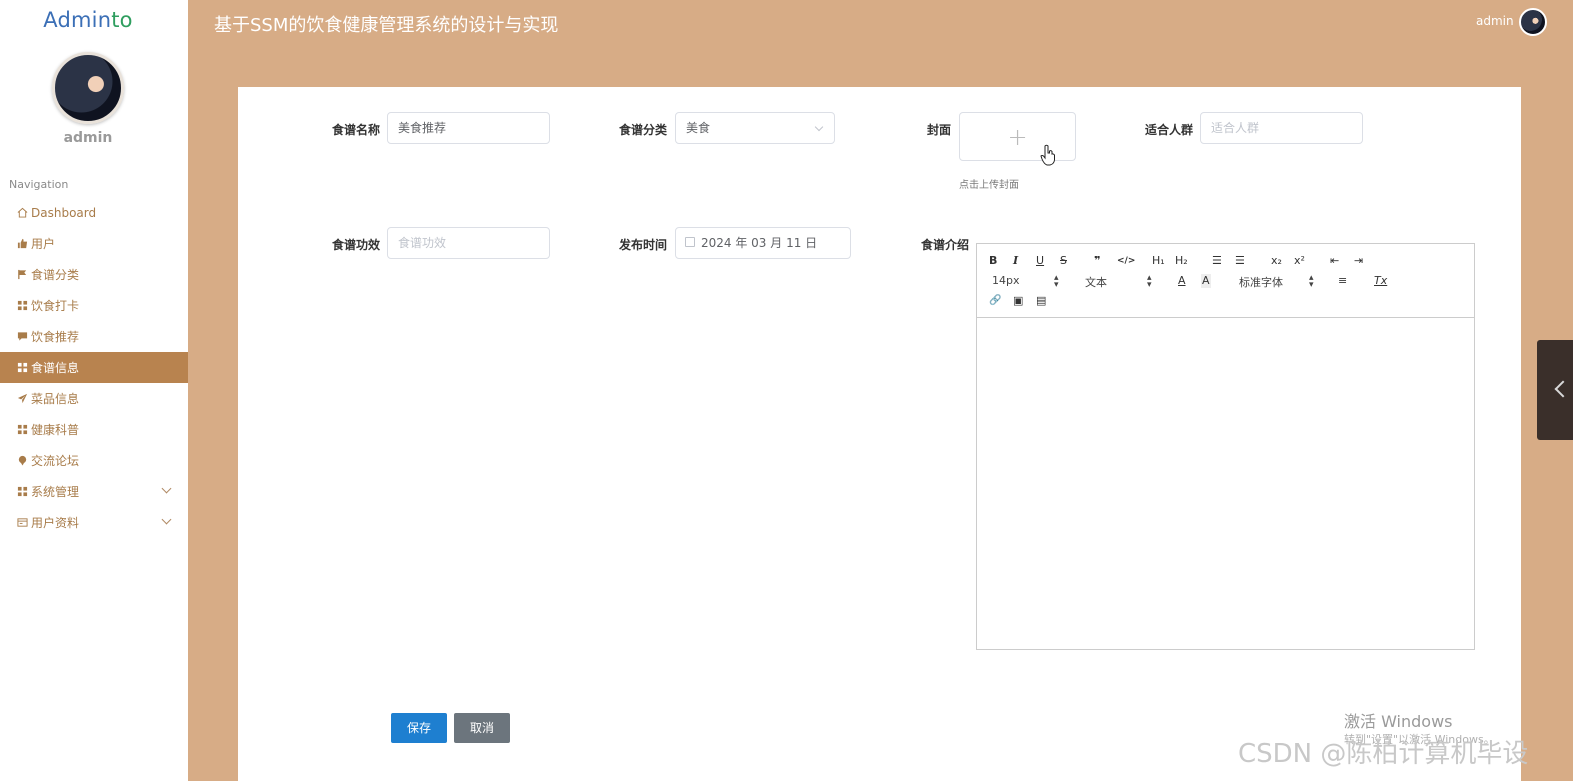 This screenshot has height=781, width=1573. I want to click on bold-button: B, so click(993, 261).